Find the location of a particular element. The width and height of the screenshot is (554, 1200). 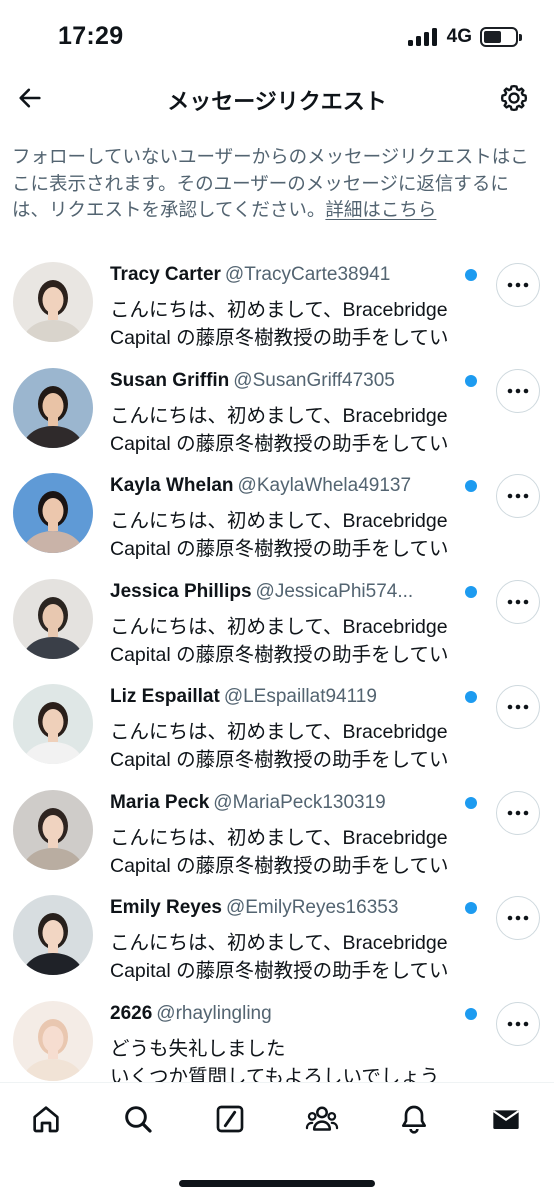

bell-icon is located at coordinates (414, 1119).